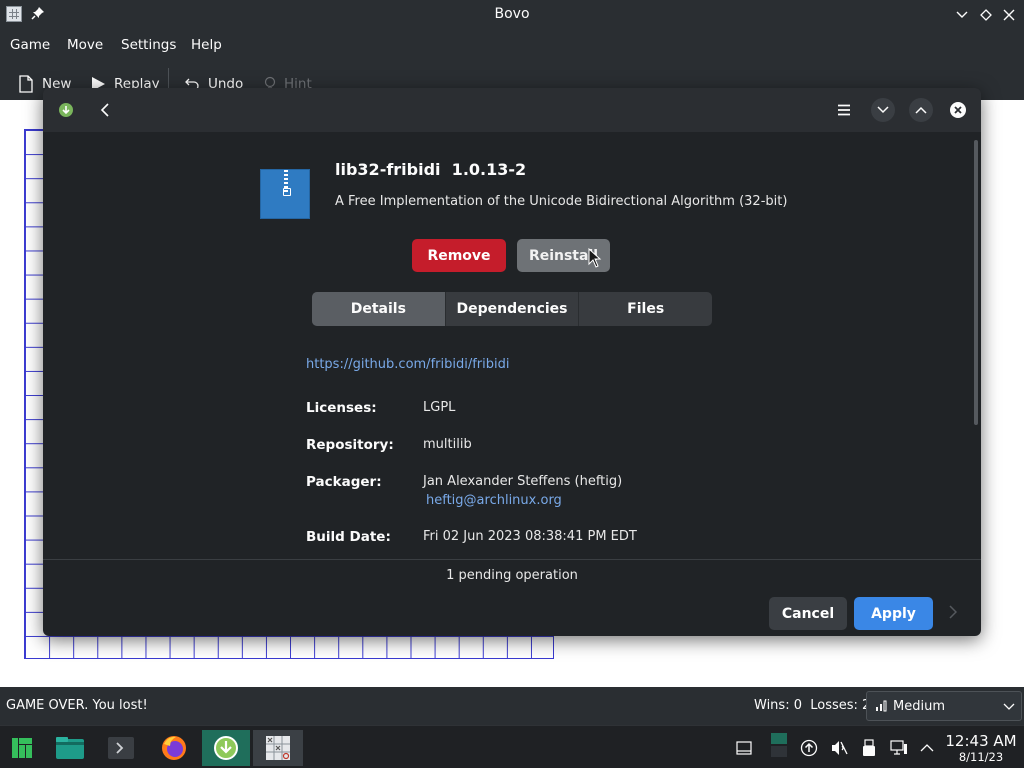 Image resolution: width=1024 pixels, height=768 pixels. Describe the element at coordinates (893, 613) in the screenshot. I see `apply-button: Apply` at that location.